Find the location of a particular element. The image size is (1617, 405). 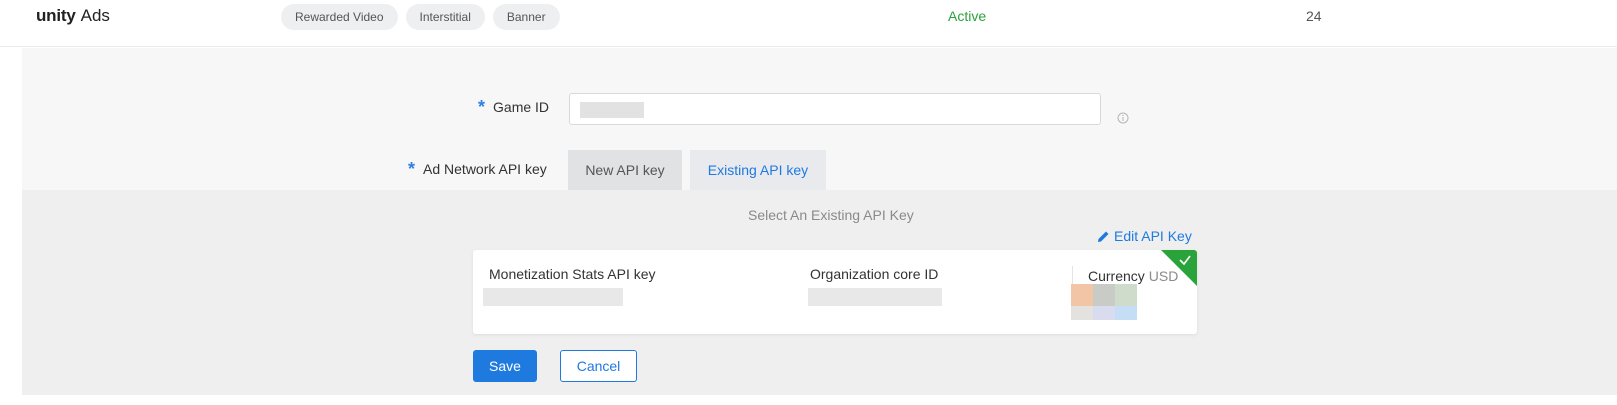

organization-core-id-label: Organization core ID is located at coordinates (874, 274).